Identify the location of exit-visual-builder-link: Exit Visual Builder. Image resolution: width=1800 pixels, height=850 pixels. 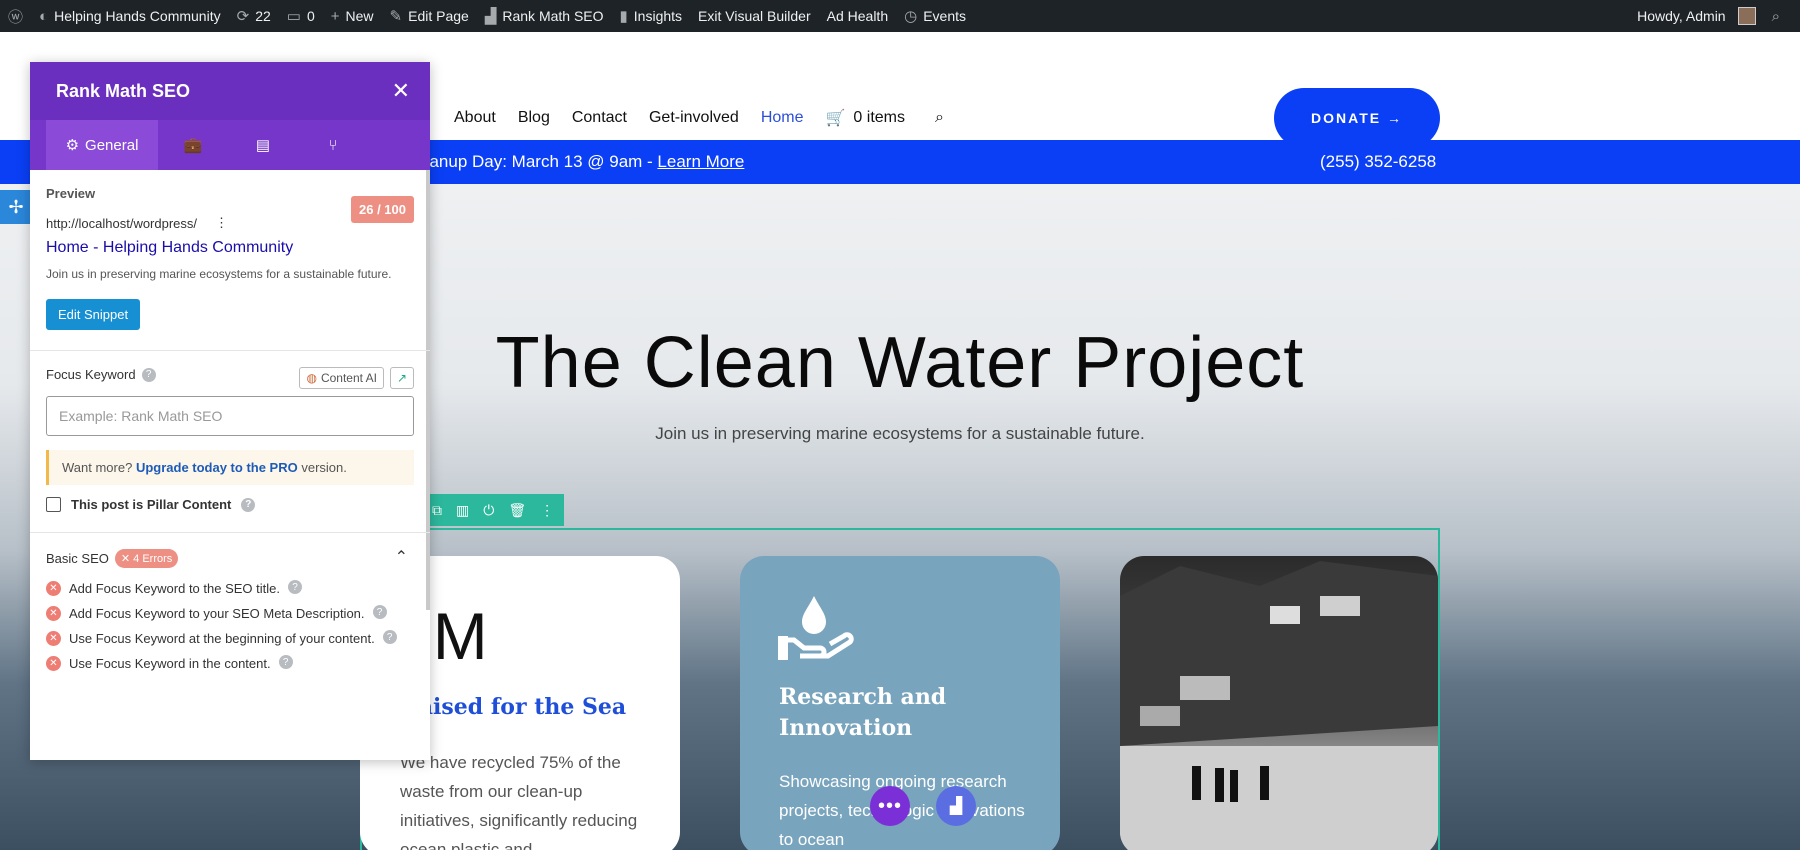
(754, 16).